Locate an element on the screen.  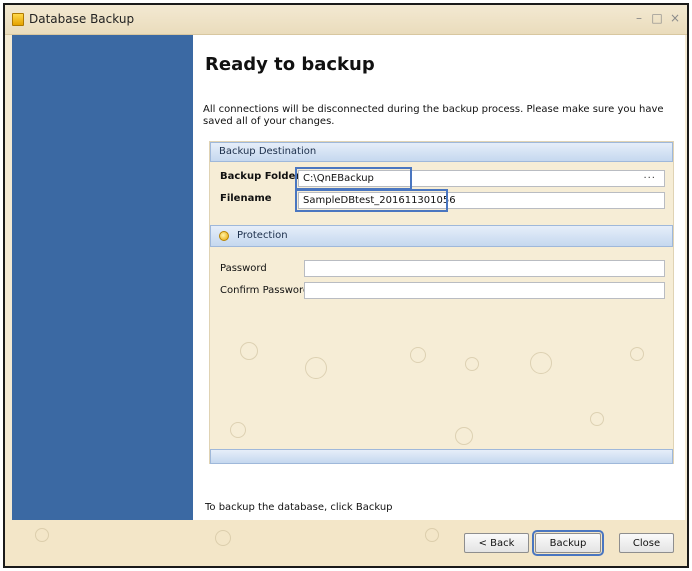
filename-field: SampleDBtest_201611301056 is located at coordinates (480, 200).